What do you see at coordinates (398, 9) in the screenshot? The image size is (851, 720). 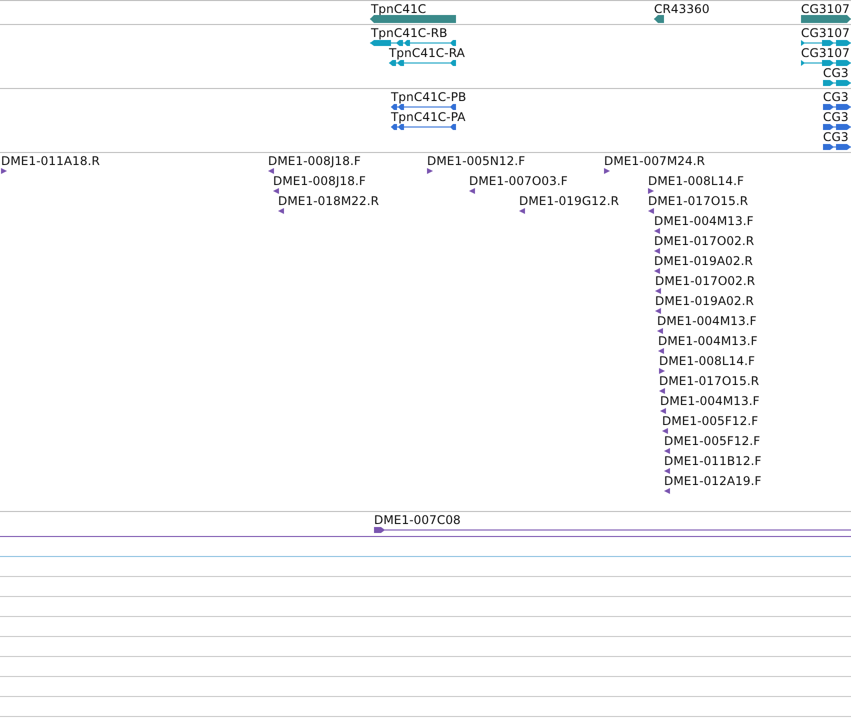 I see `feature-label: TpnC41C` at bounding box center [398, 9].